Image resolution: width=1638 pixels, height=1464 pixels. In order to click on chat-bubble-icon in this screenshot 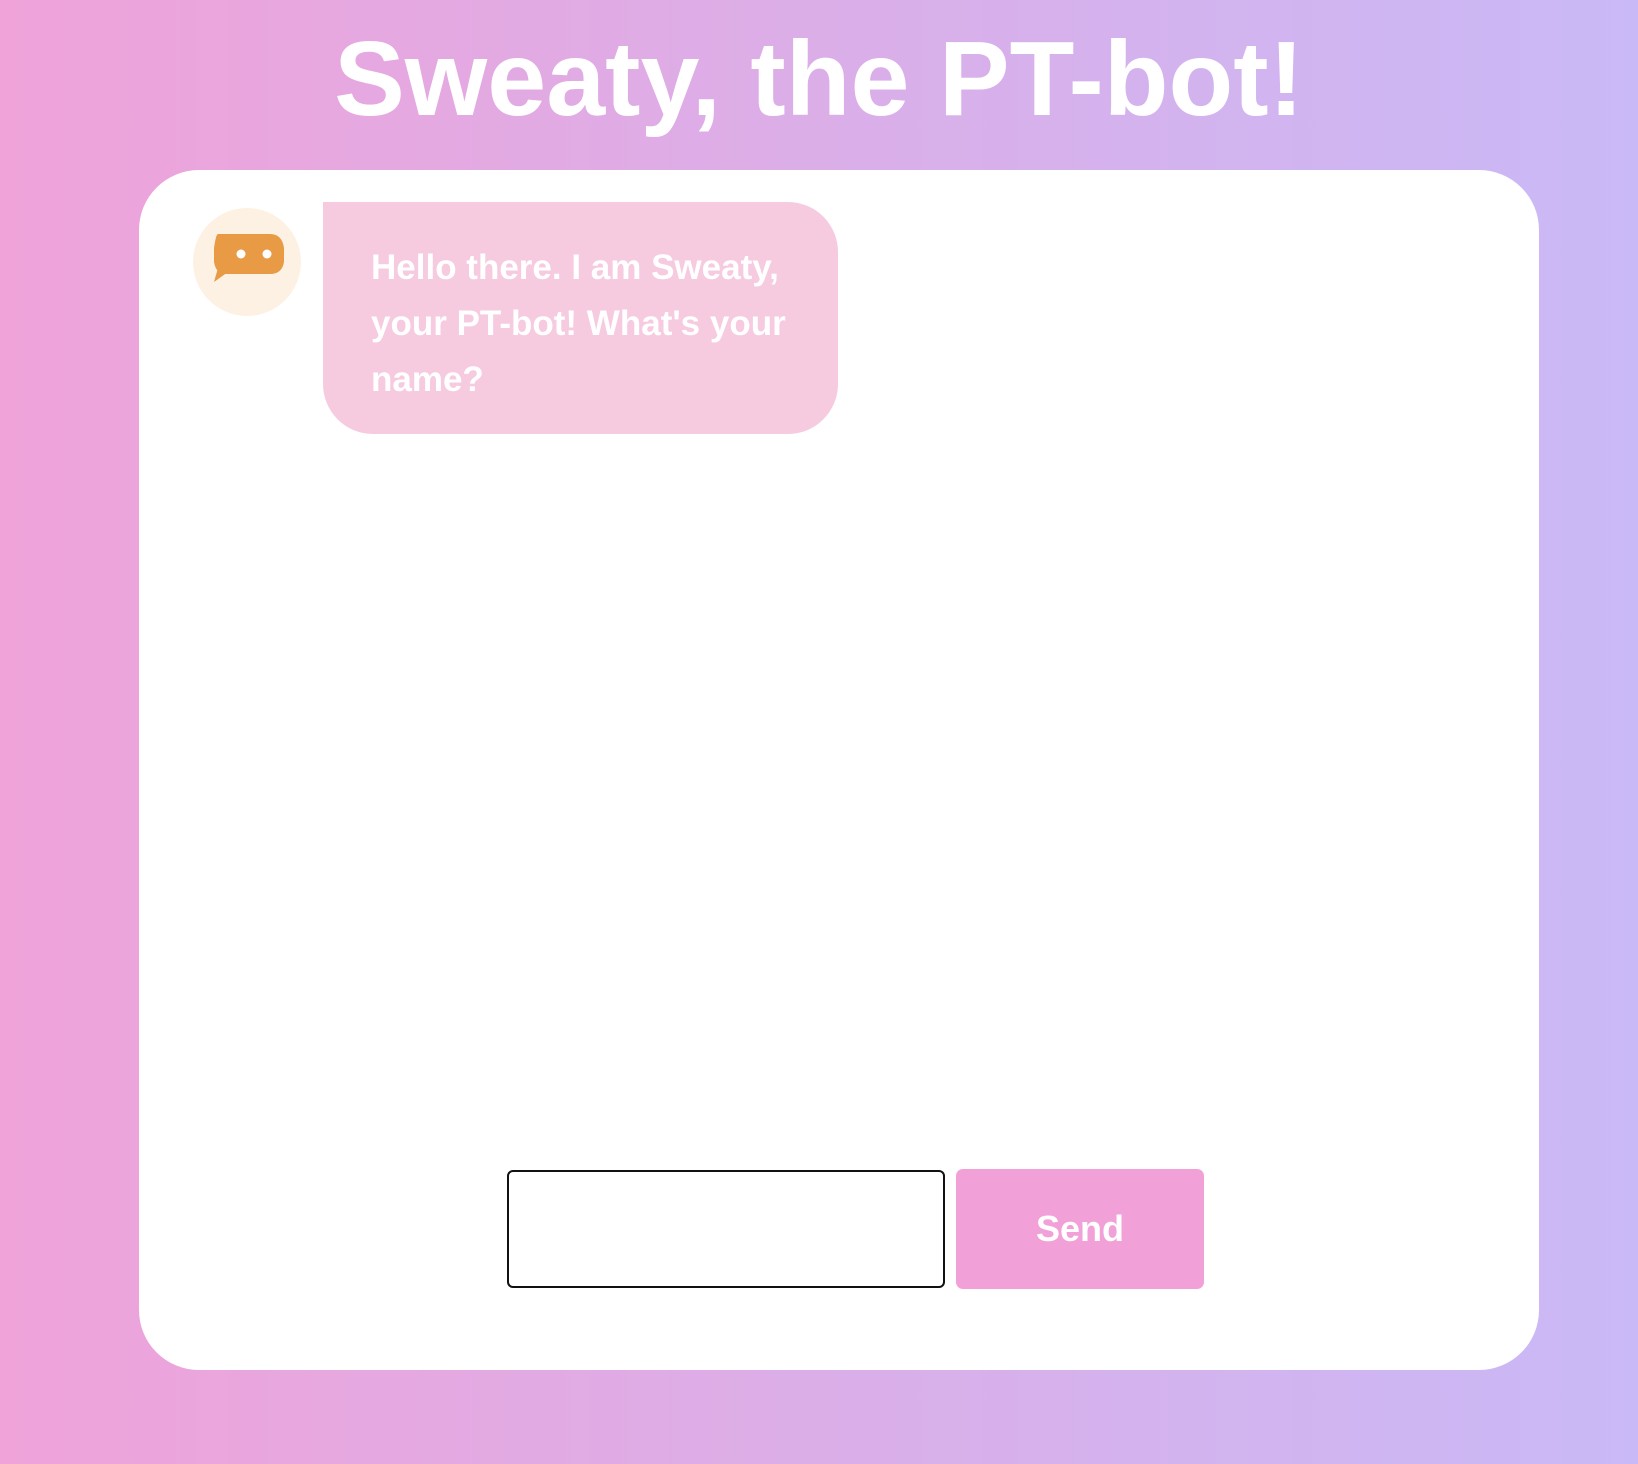, I will do `click(249, 258)`.